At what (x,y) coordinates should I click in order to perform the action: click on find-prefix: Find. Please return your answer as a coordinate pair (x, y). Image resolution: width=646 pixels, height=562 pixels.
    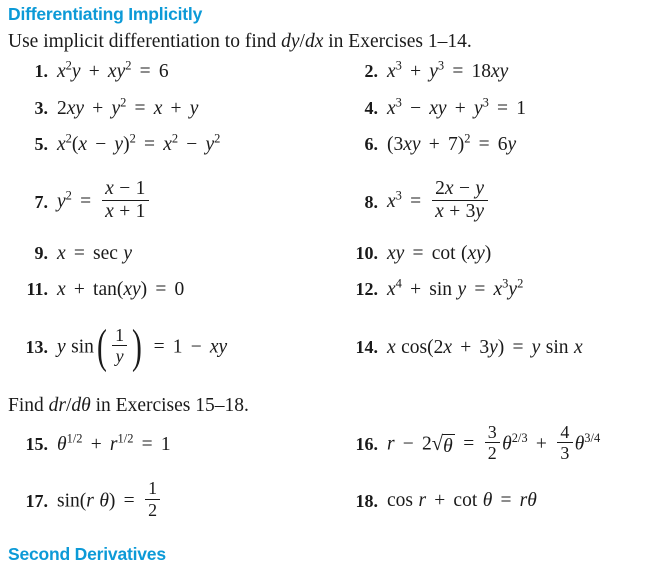
    Looking at the image, I should click on (28, 405).